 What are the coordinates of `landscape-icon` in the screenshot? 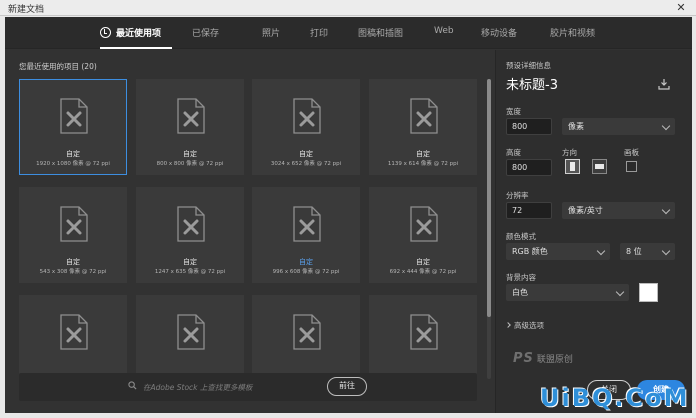 It's located at (599, 166).